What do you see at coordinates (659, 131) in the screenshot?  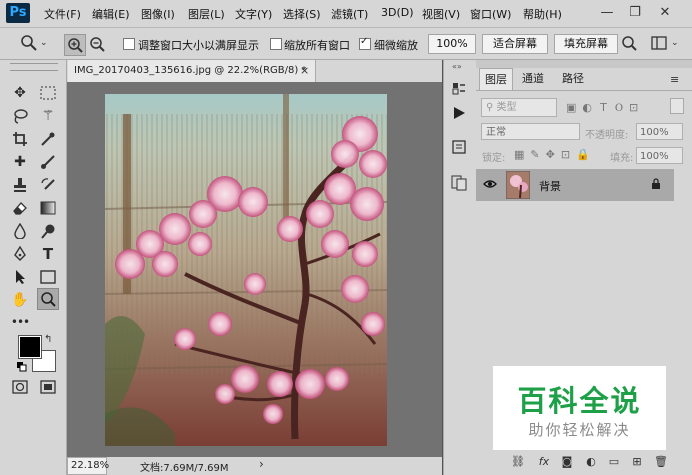 I see `opacity-field: 100%` at bounding box center [659, 131].